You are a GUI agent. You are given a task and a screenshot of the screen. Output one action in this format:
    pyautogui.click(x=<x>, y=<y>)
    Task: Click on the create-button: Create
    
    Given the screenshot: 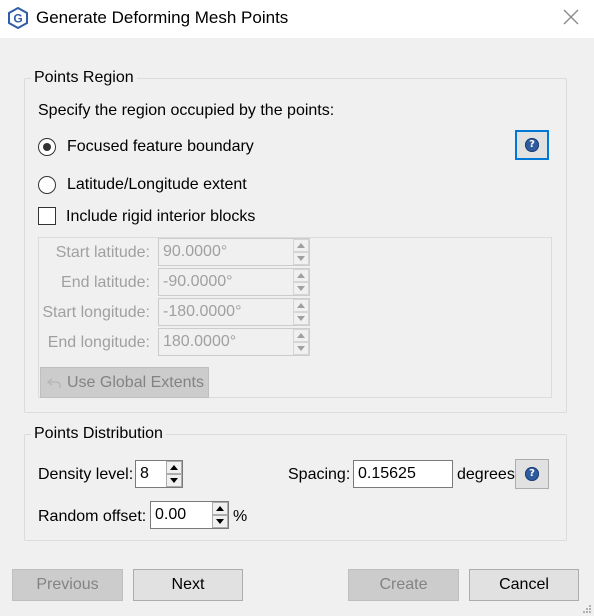 What is the action you would take?
    pyautogui.click(x=403, y=585)
    